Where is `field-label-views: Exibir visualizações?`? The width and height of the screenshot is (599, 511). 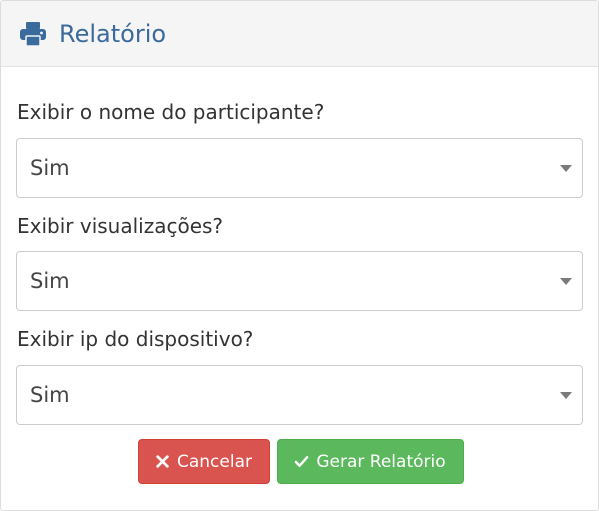
field-label-views: Exibir visualizações? is located at coordinates (120, 226).